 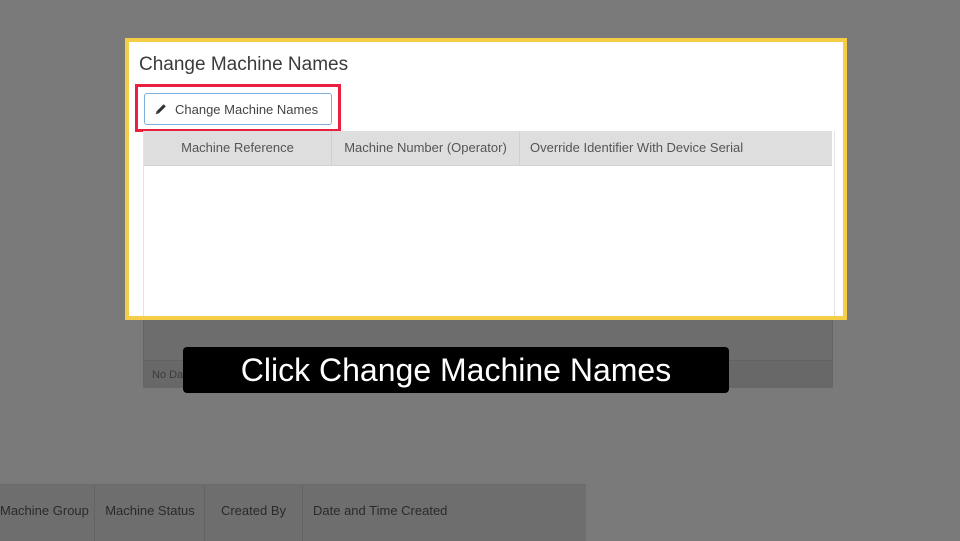 I want to click on column-header-machine-reference: Machine Reference, so click(x=238, y=148).